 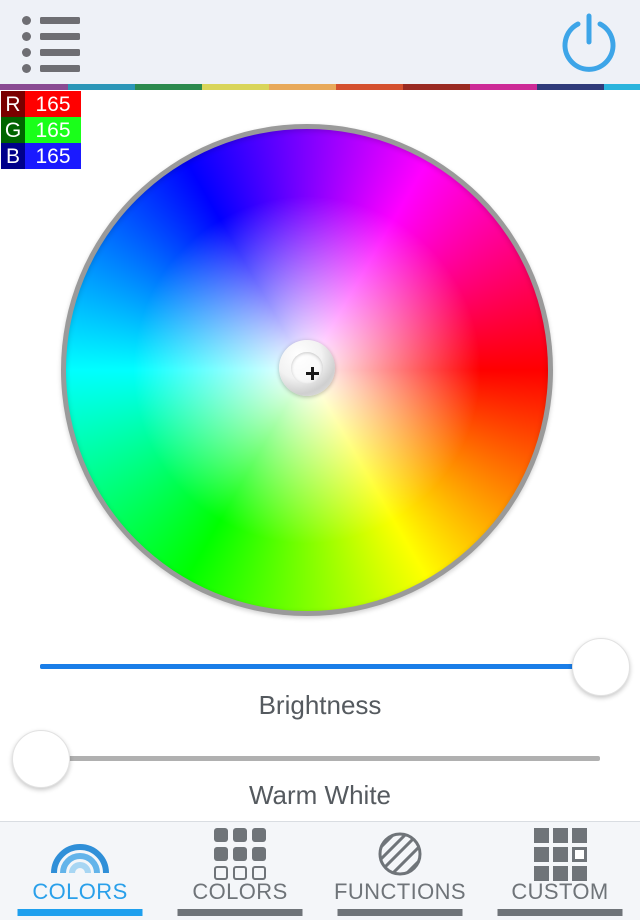 What do you see at coordinates (560, 891) in the screenshot?
I see `tab-label-custom: CUSTOM` at bounding box center [560, 891].